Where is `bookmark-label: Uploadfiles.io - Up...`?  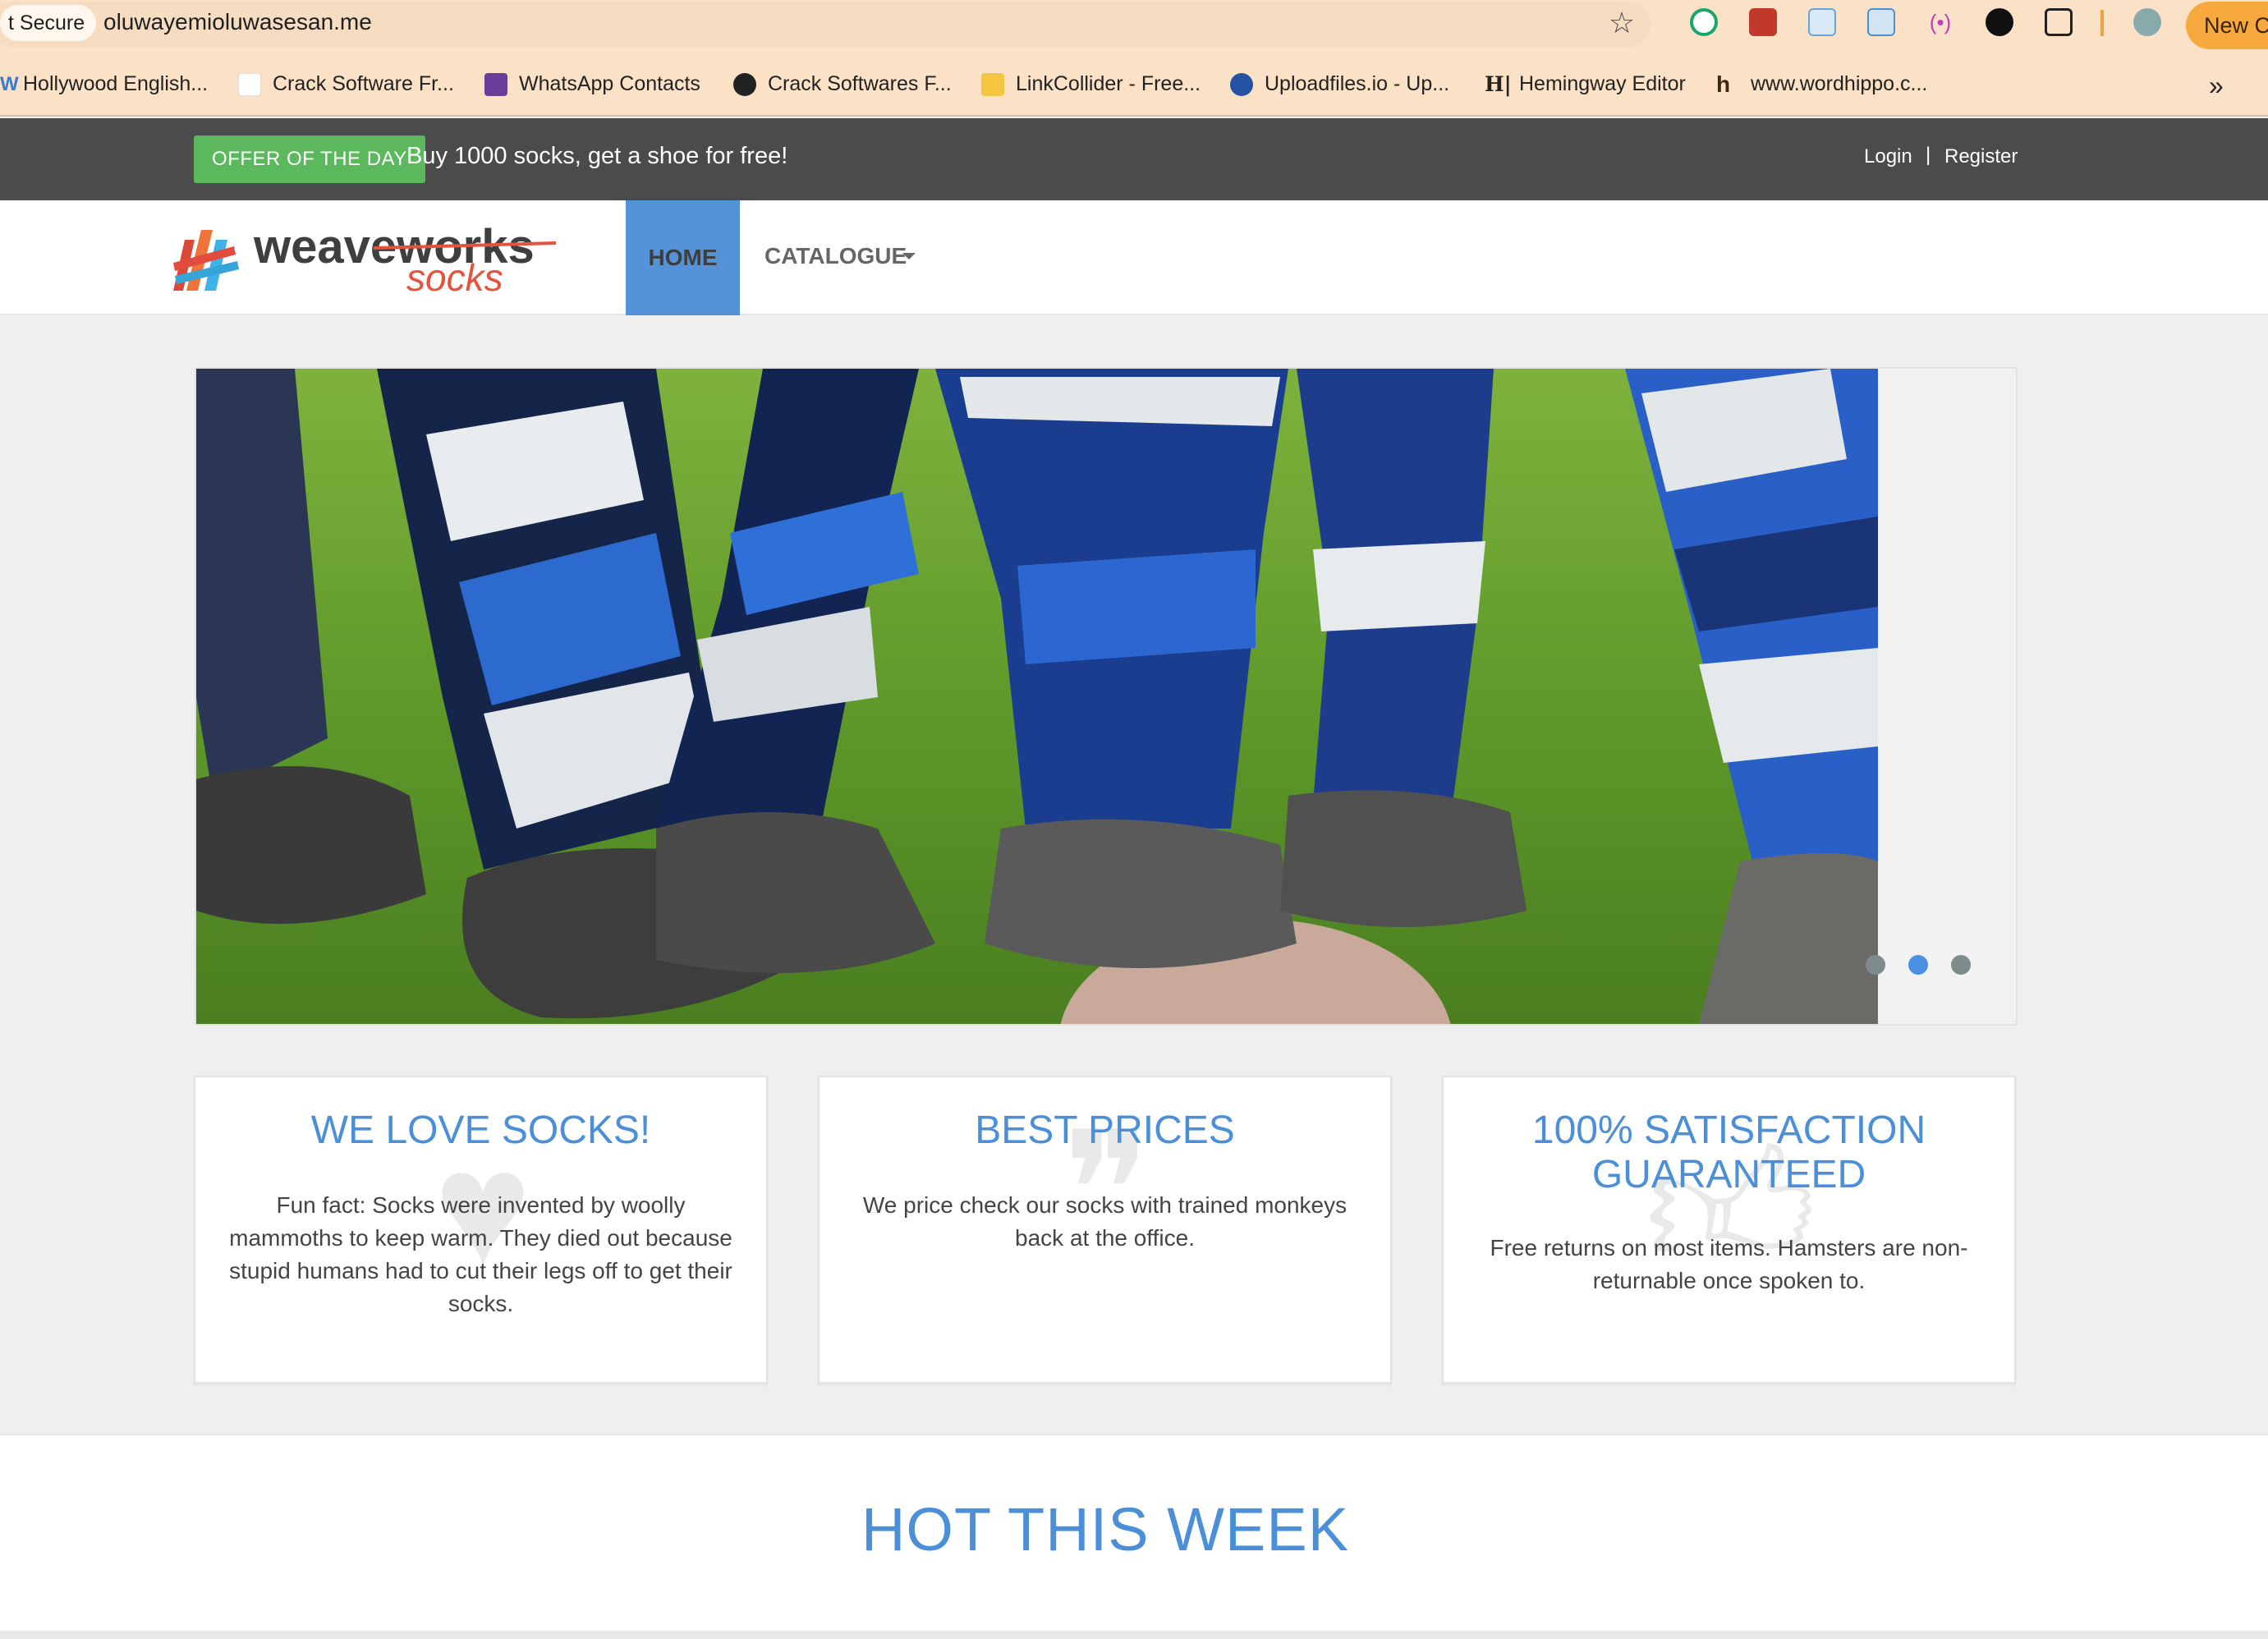
bookmark-label: Uploadfiles.io - Up... is located at coordinates (1357, 83).